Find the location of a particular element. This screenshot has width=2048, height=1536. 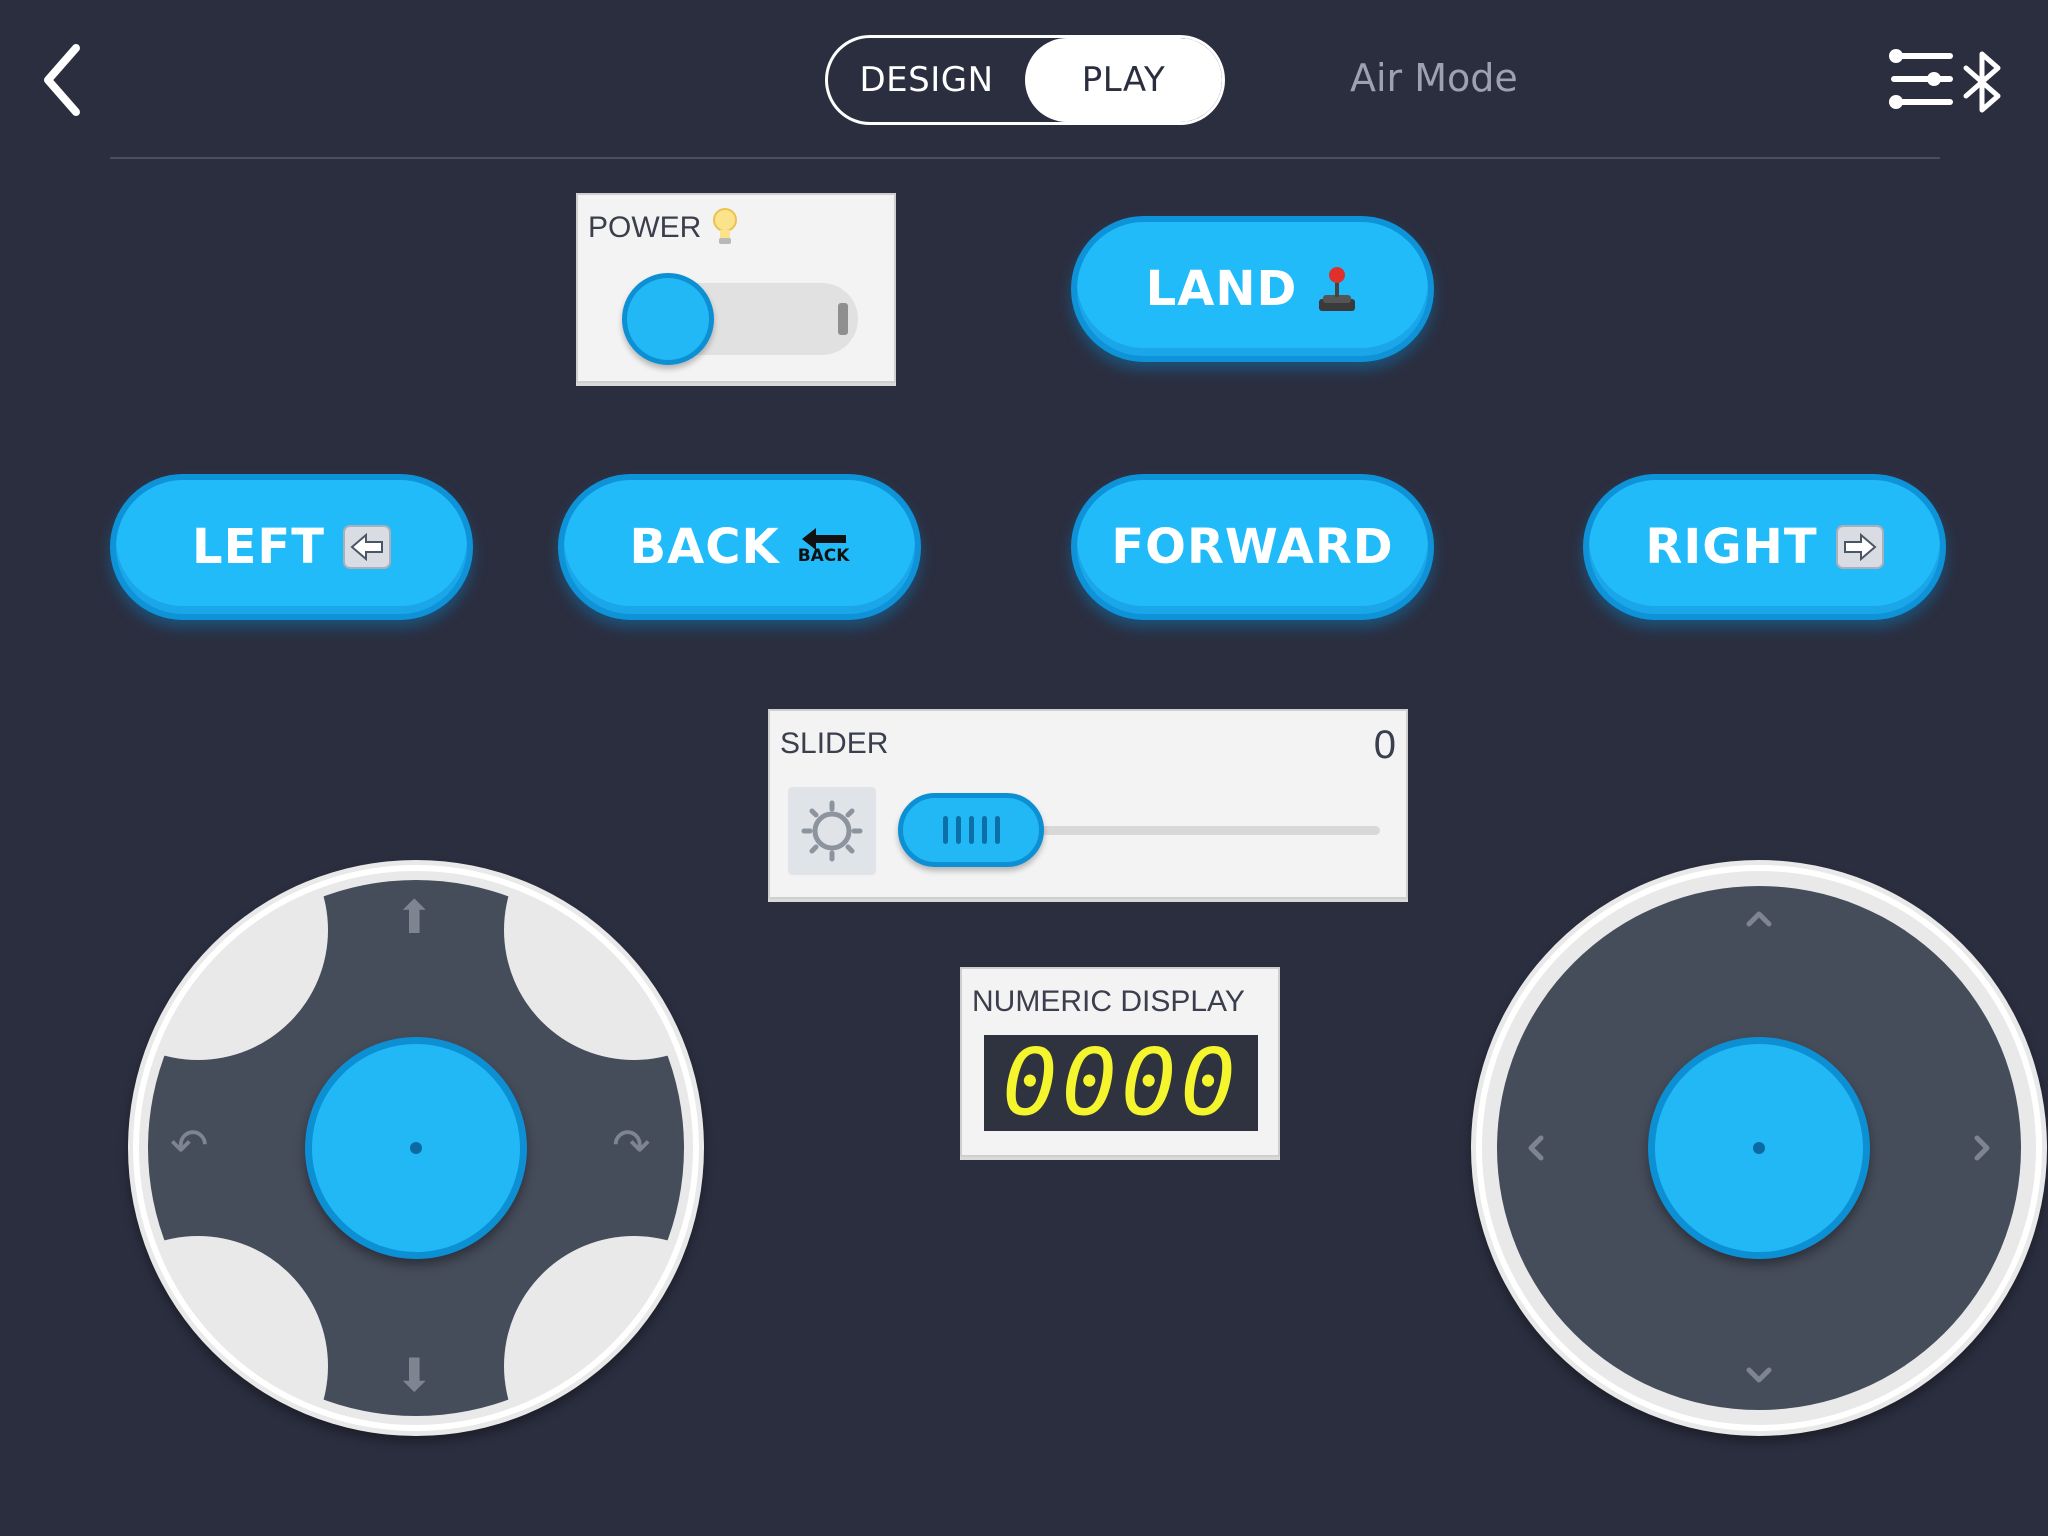

slider-widget: SLIDER 0 is located at coordinates (1088, 804).